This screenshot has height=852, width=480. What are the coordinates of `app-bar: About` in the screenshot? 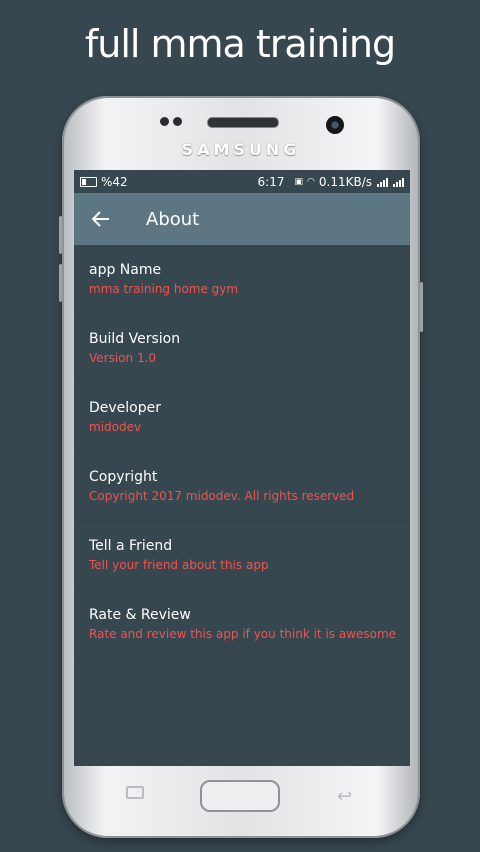 It's located at (242, 219).